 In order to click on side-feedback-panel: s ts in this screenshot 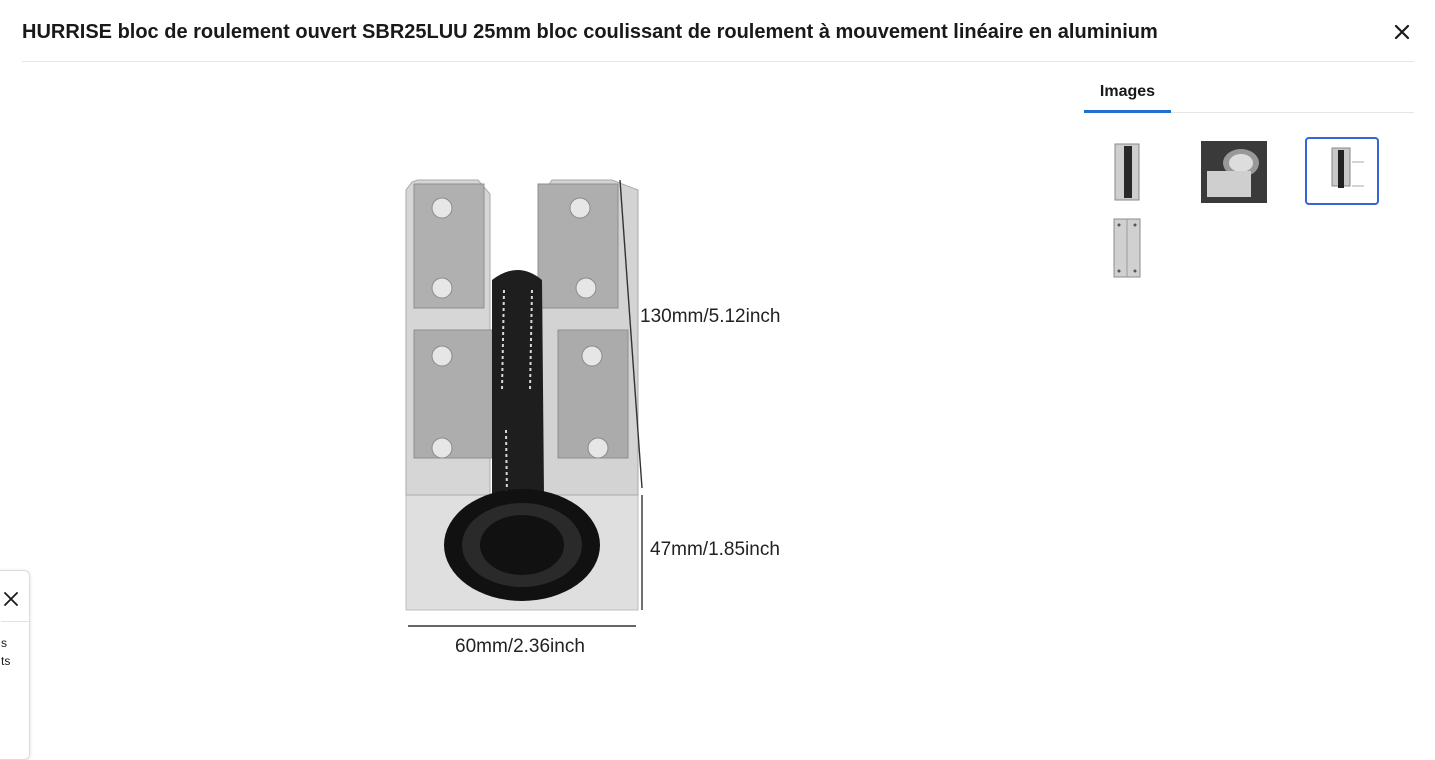, I will do `click(15, 665)`.